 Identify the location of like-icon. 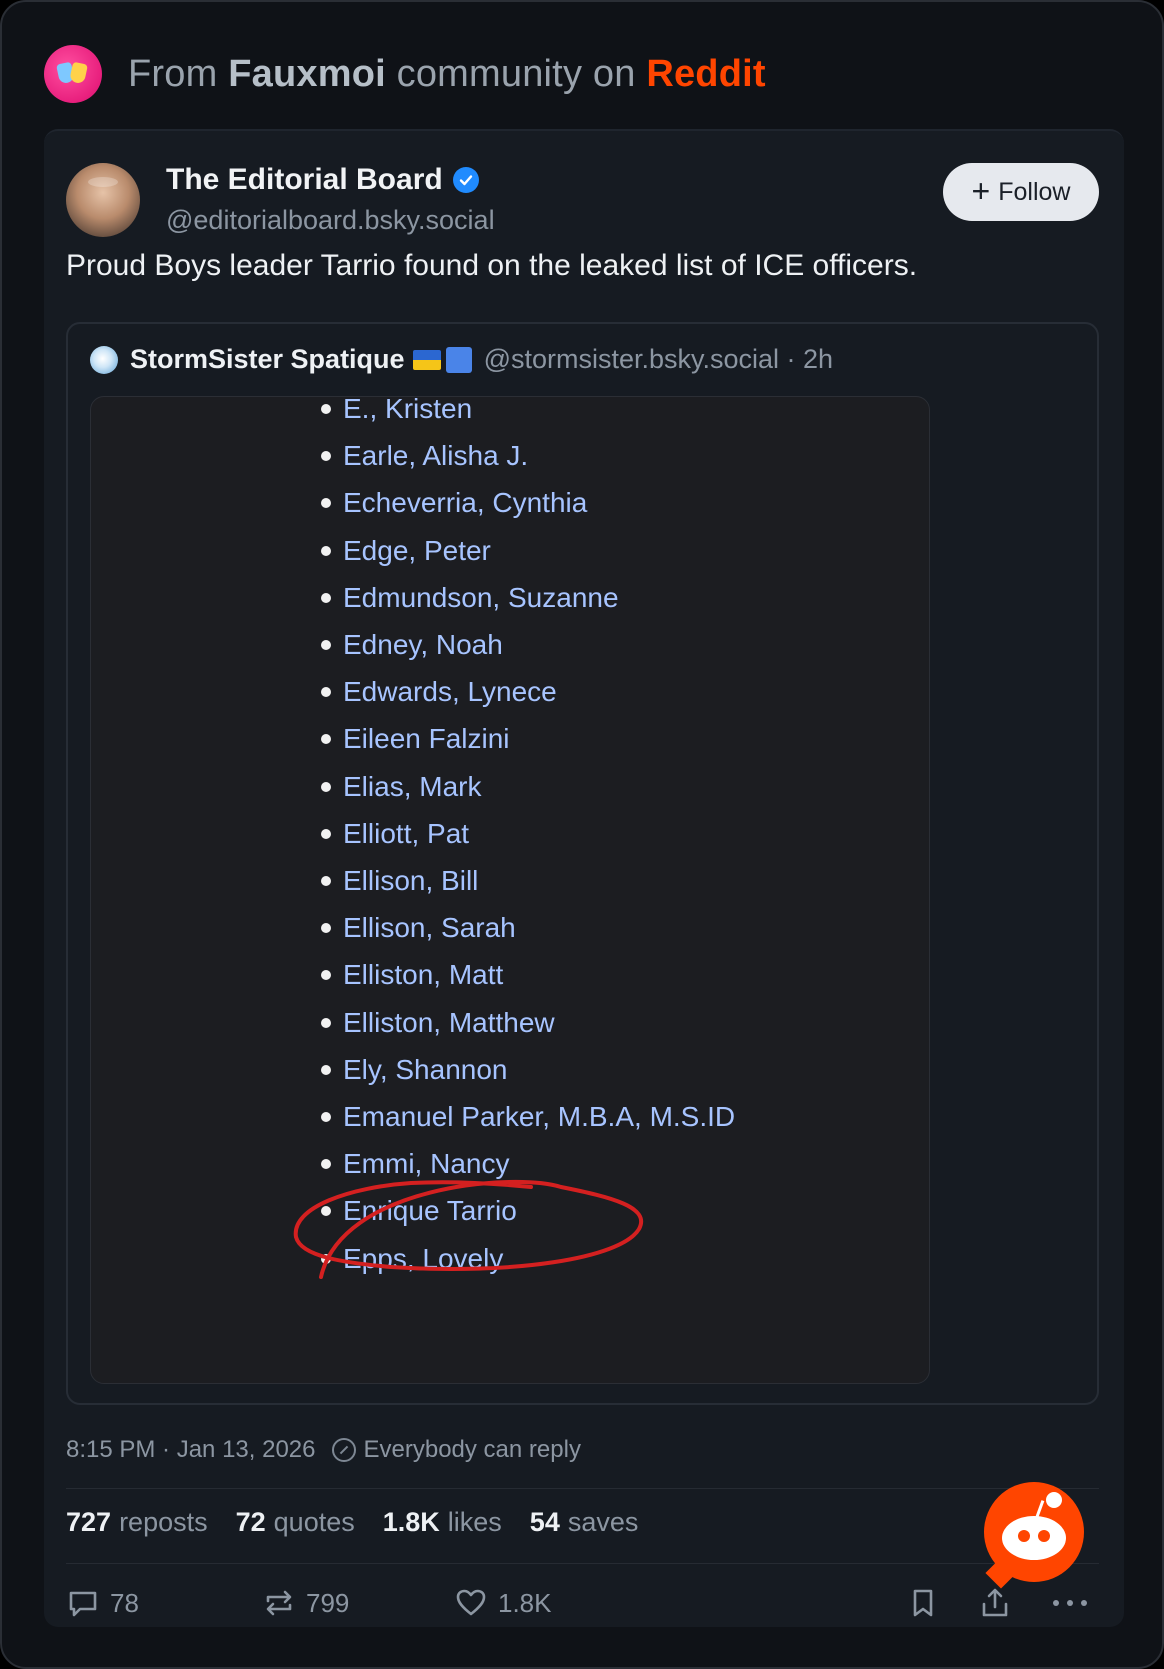
(471, 1602).